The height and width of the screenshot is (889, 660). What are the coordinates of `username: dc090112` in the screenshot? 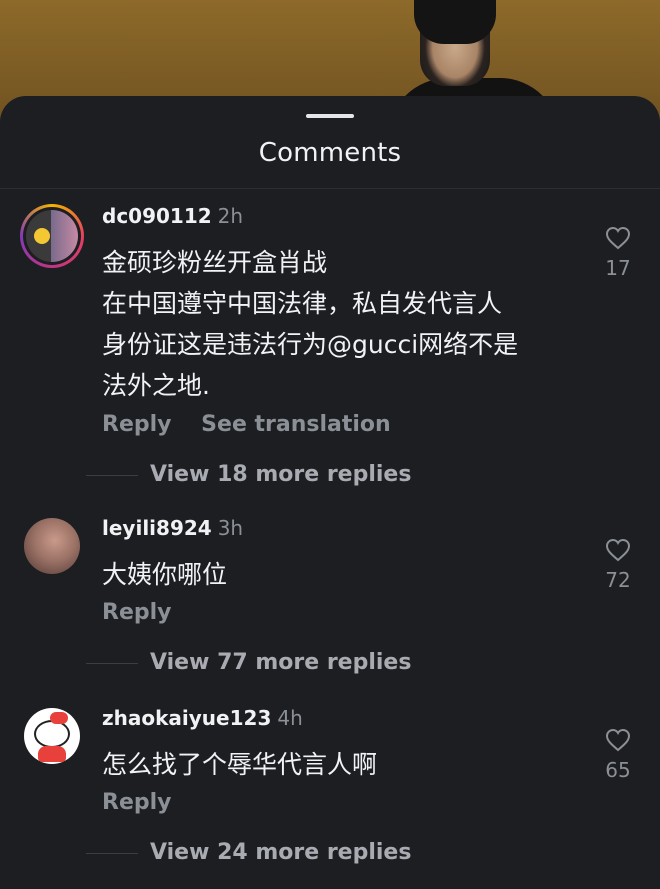 It's located at (157, 216).